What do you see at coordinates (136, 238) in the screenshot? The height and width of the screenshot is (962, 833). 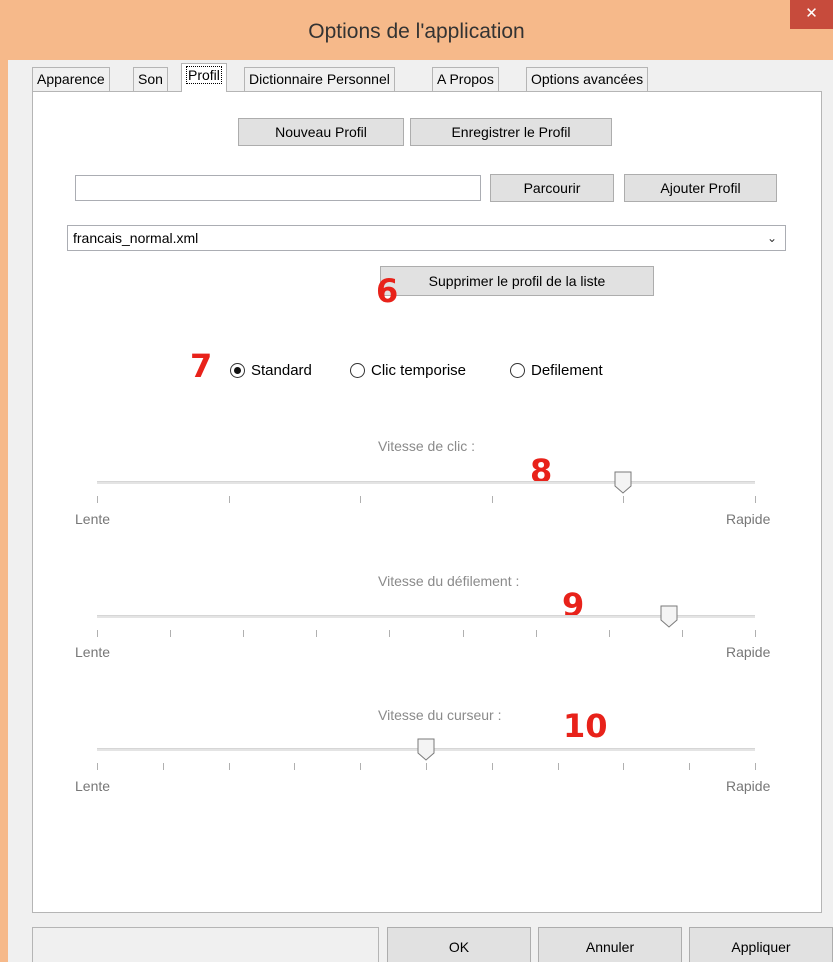 I see `profile-select-value: francais_normal.xml` at bounding box center [136, 238].